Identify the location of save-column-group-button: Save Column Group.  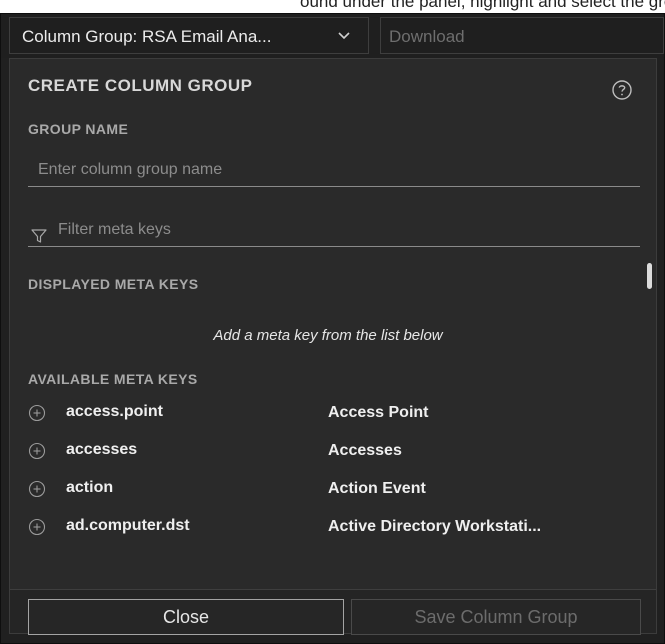
(496, 617).